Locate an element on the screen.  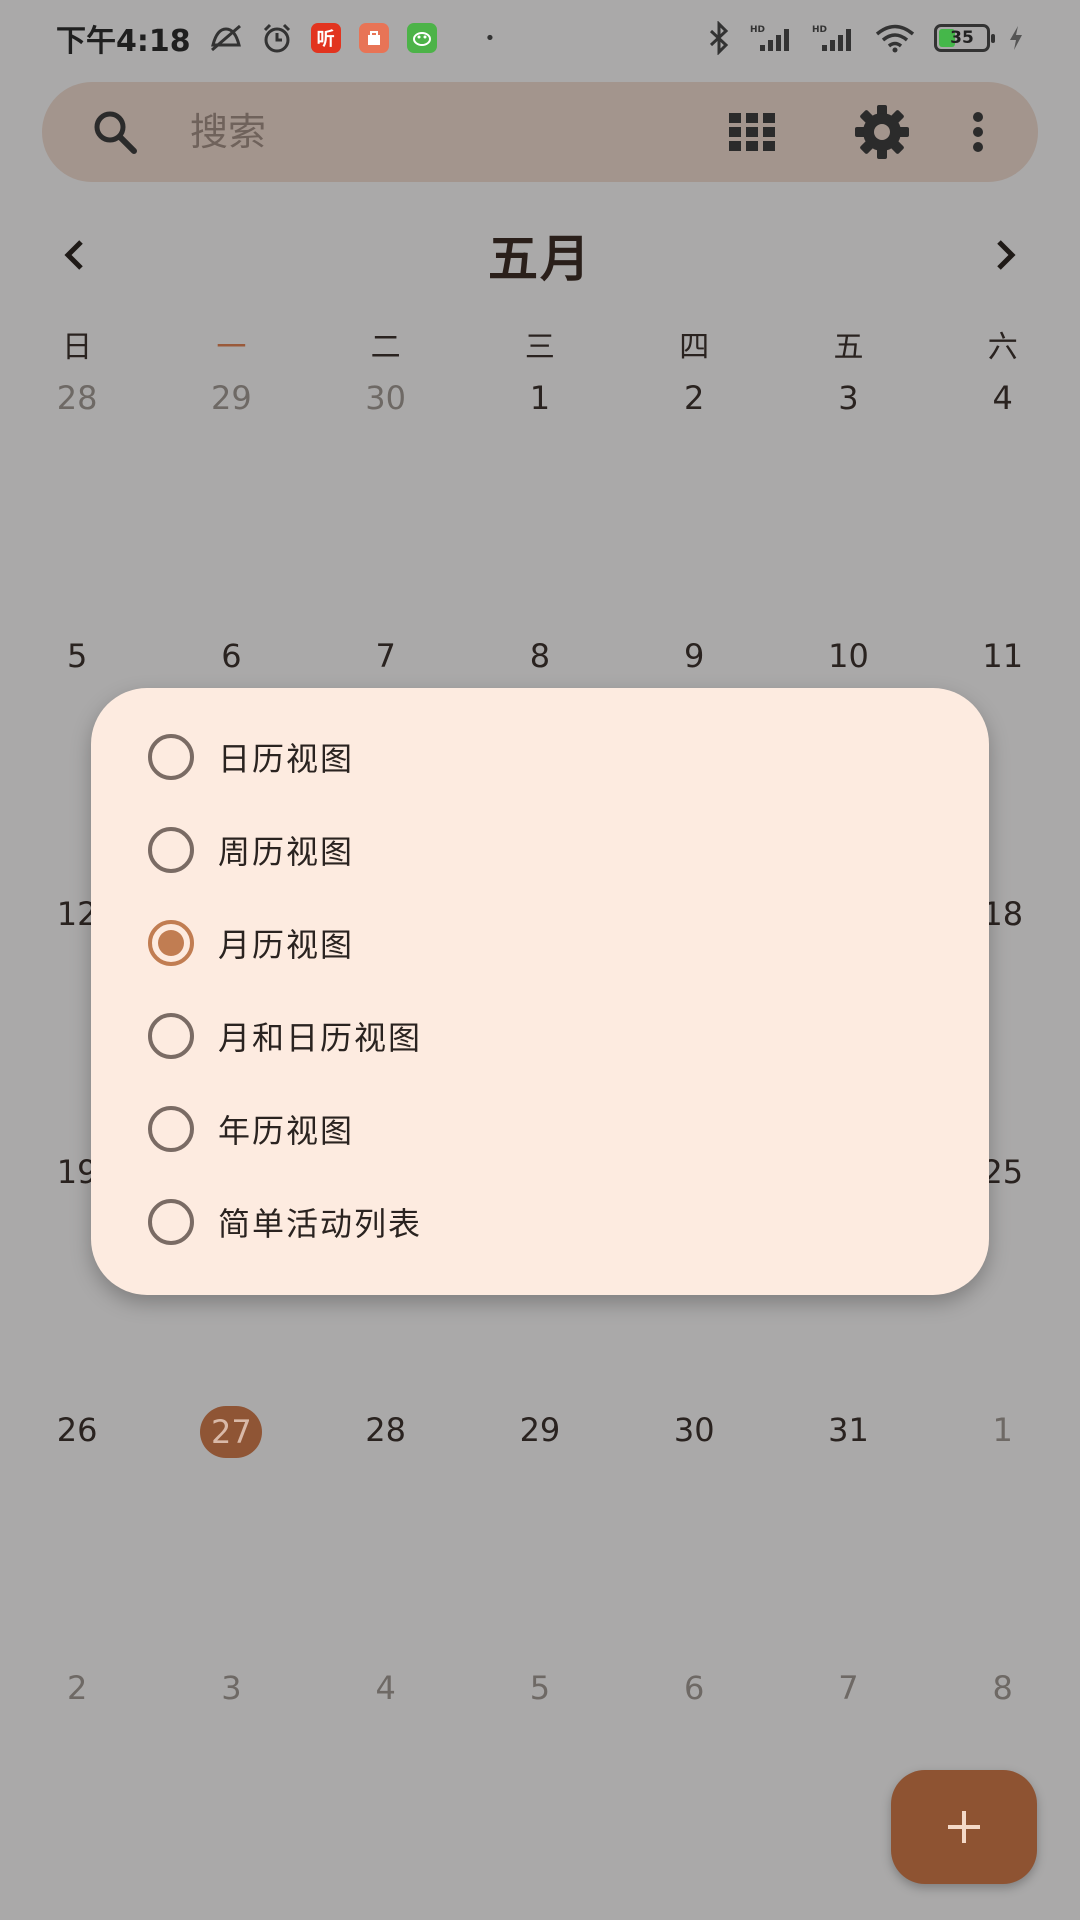
day-cell: 26 is located at coordinates (77, 1430).